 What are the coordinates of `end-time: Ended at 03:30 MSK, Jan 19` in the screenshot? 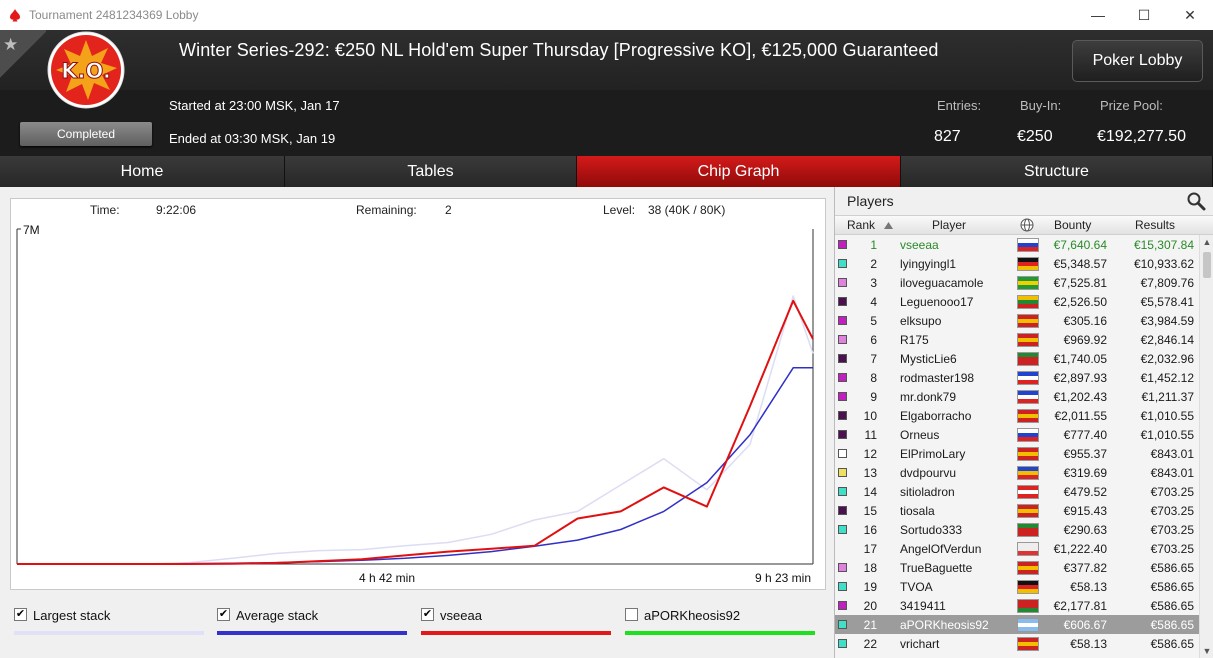 It's located at (252, 138).